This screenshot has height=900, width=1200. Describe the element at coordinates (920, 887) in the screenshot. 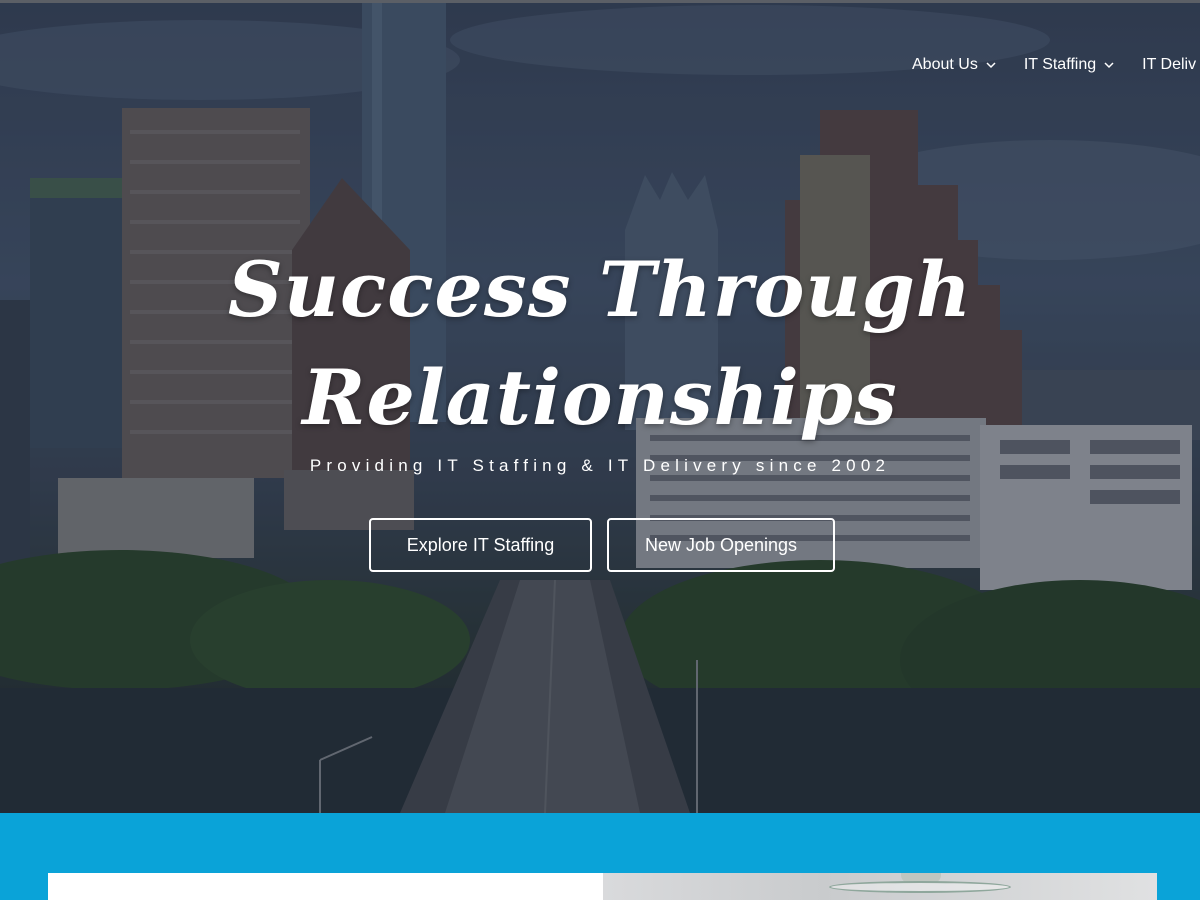

I see `glass-lamp-shade` at that location.